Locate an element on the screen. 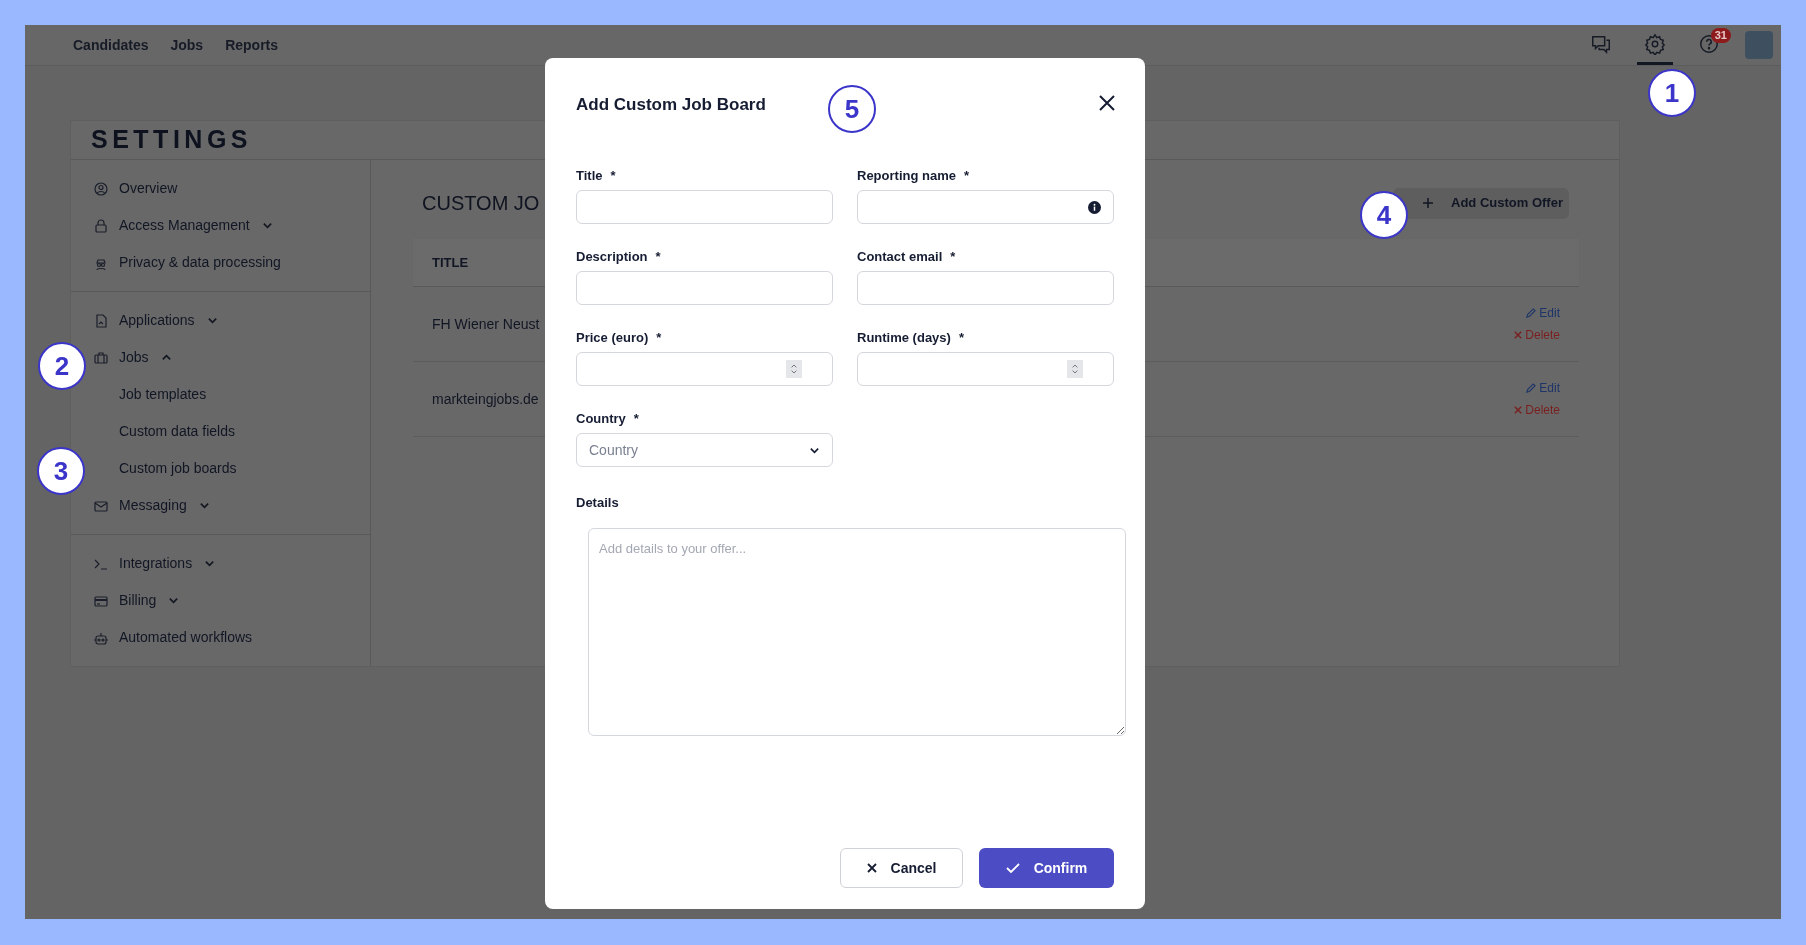 This screenshot has height=945, width=1806. table-cell-text: markteingjobs.de is located at coordinates (485, 399).